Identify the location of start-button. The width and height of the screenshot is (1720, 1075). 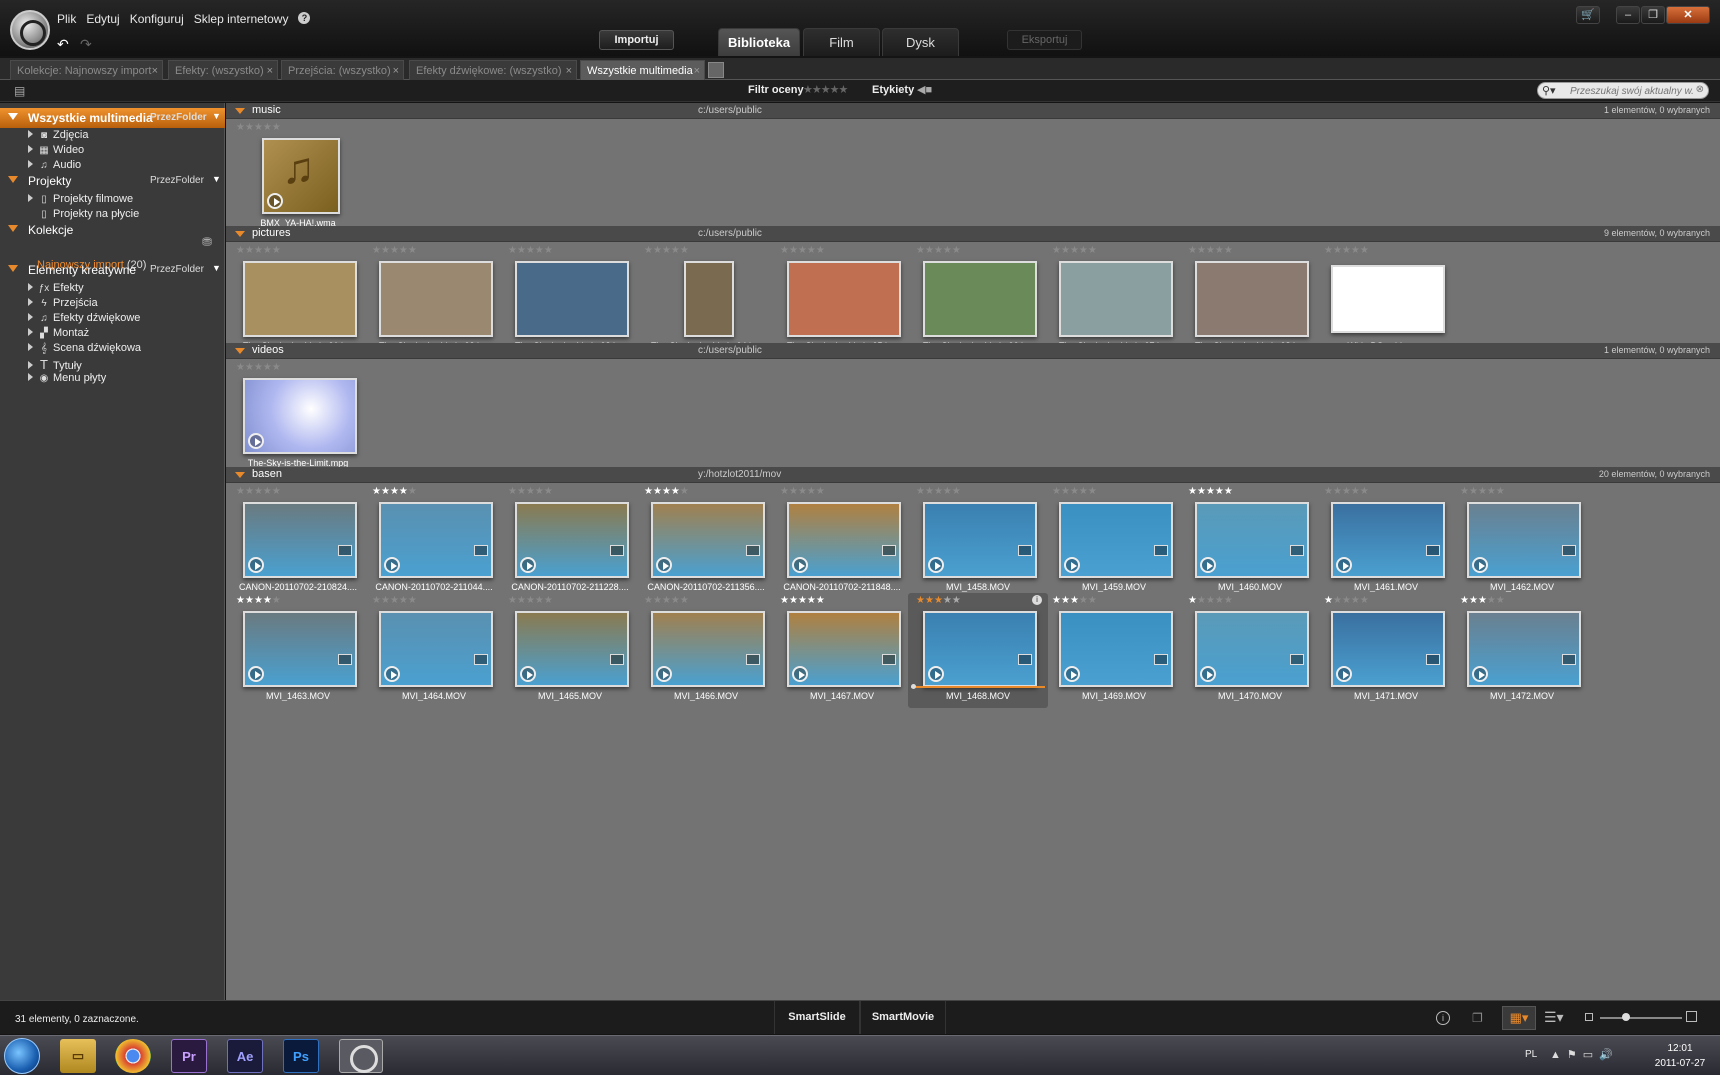
(22, 1056).